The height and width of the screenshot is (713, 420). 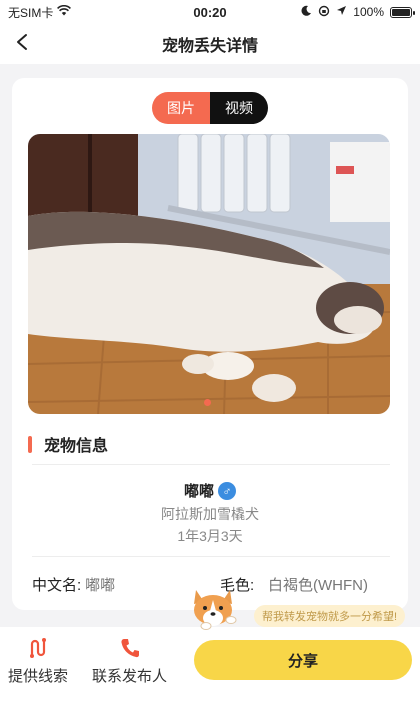 What do you see at coordinates (207, 402) in the screenshot?
I see `carousel-indicator` at bounding box center [207, 402].